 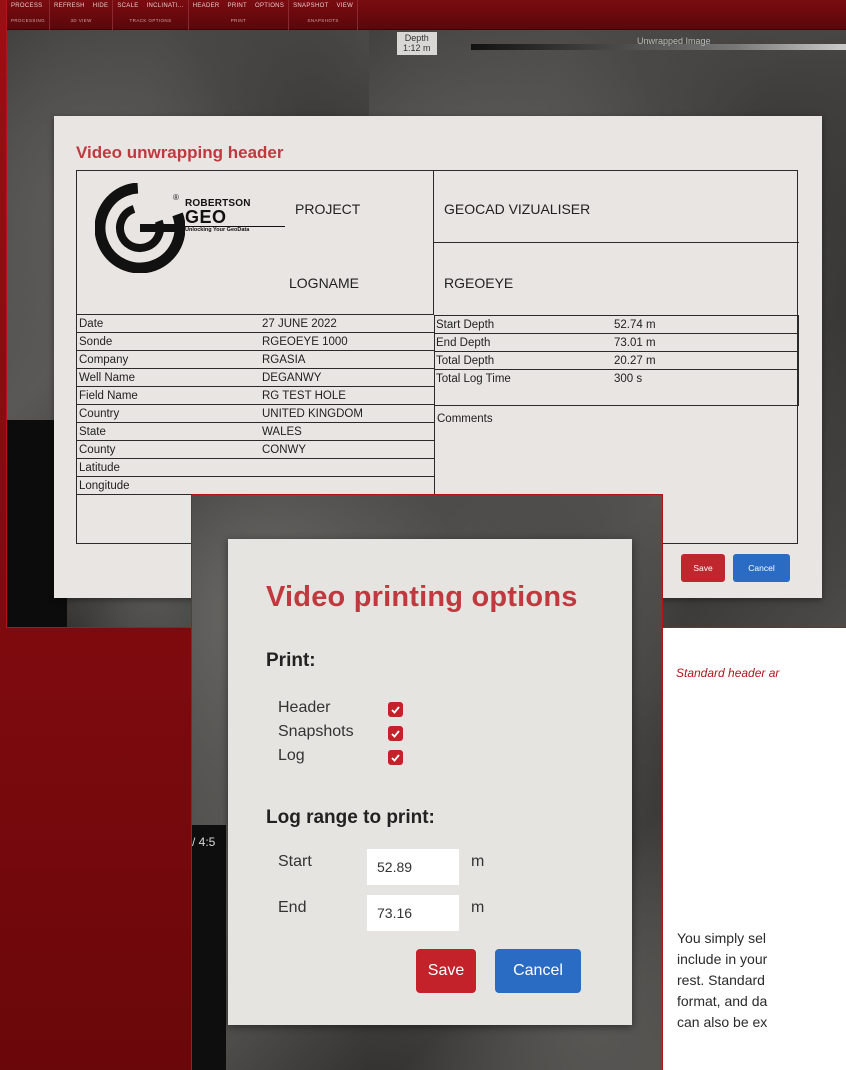 I want to click on print-group: HEADER PRINT OPTIONS PRINT, so click(x=239, y=15).